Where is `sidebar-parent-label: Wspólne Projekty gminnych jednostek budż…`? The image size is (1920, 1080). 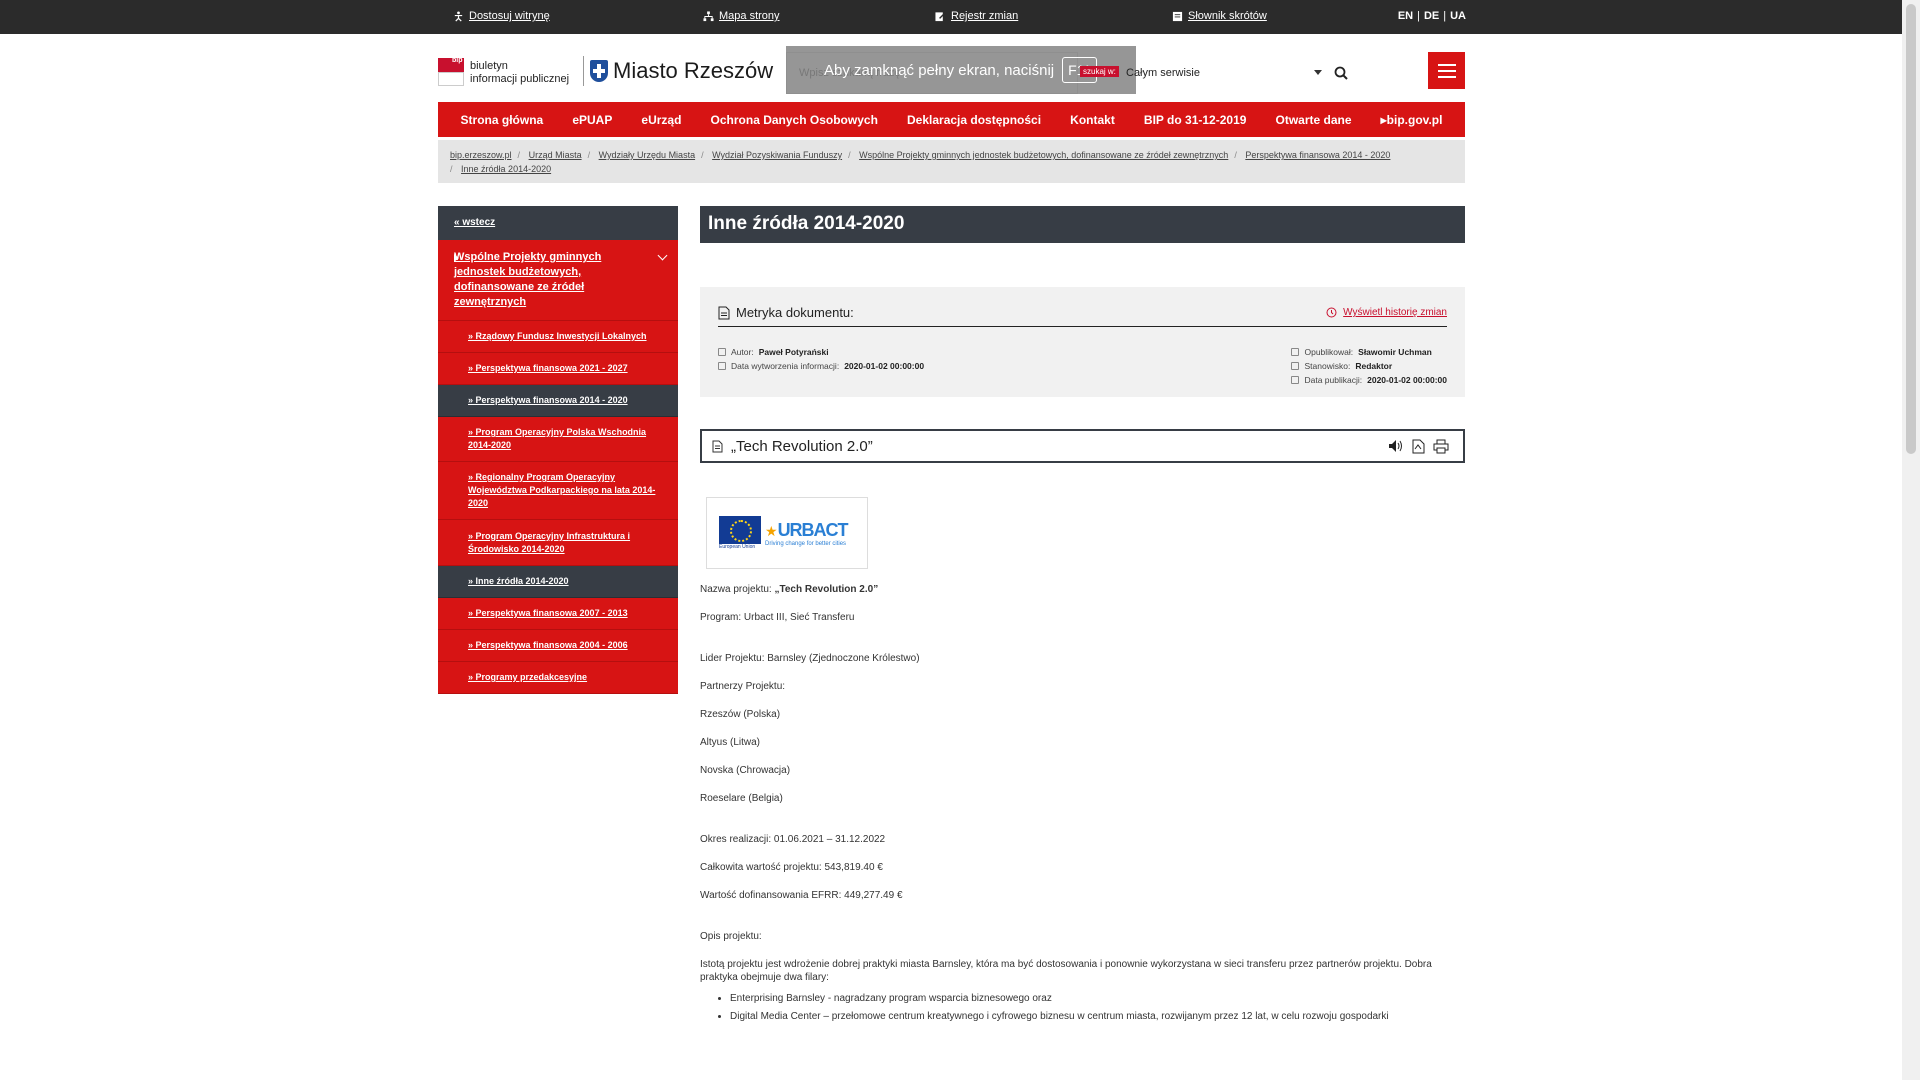 sidebar-parent-label: Wspólne Projekty gminnych jednostek budż… is located at coordinates (528, 279).